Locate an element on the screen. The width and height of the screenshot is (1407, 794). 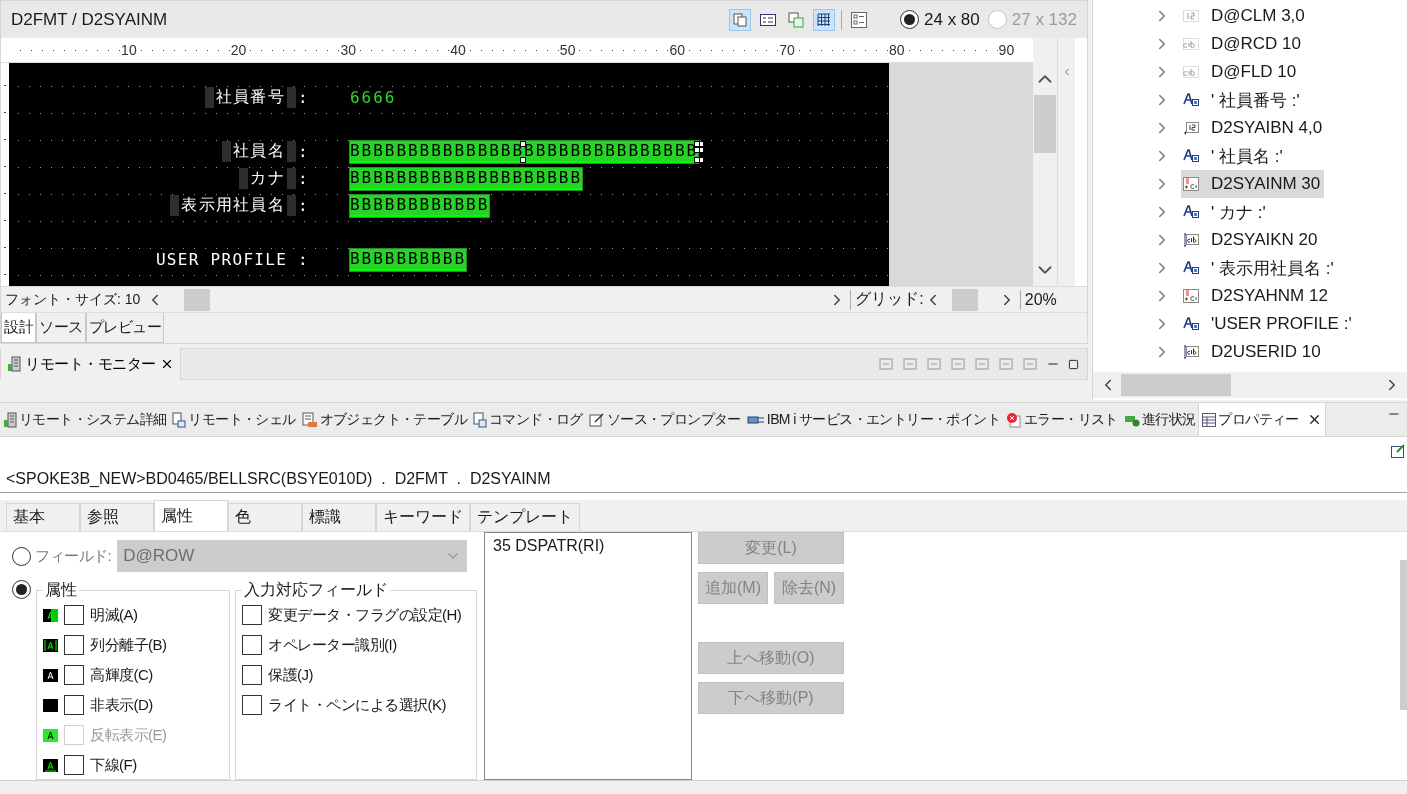
editor-tab: プレビュー is located at coordinates (124, 328).